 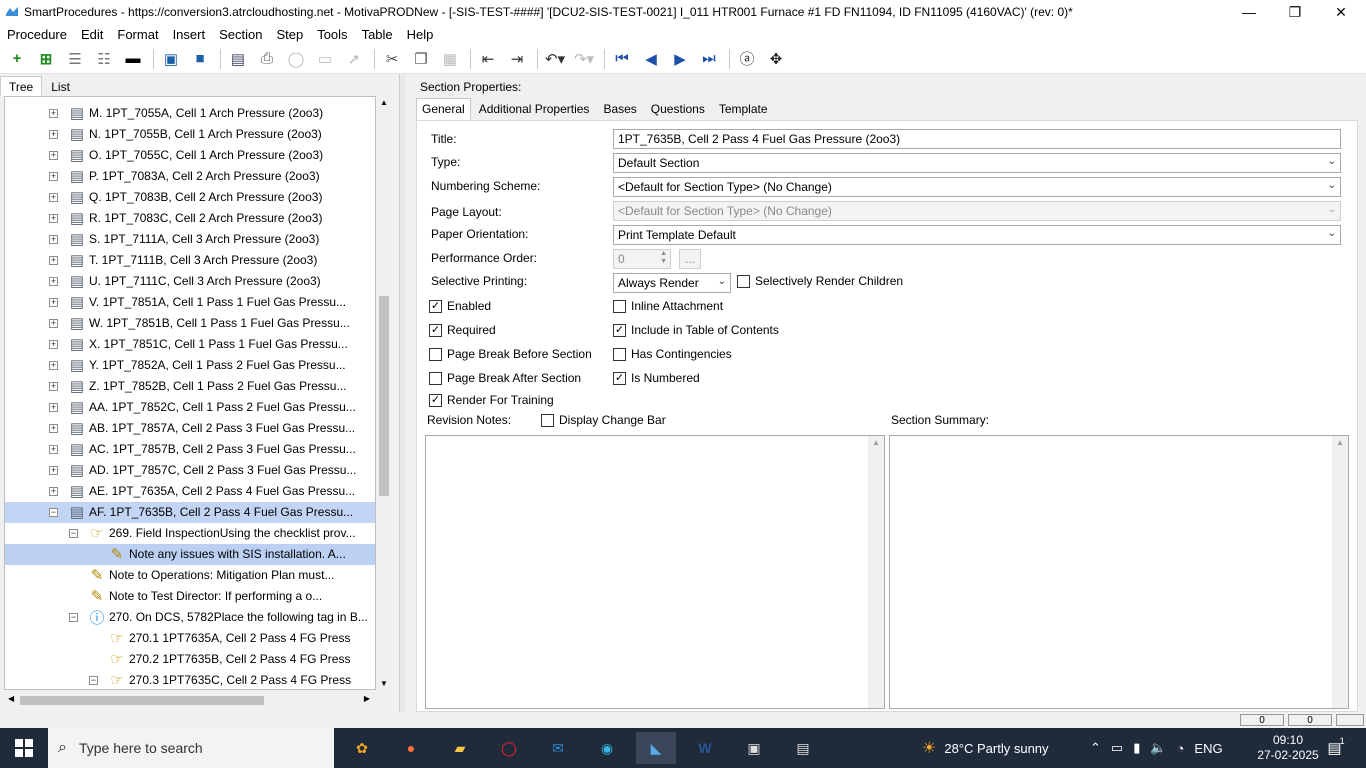 I want to click on clock: 09:10 27-02-2025, so click(x=1288, y=748).